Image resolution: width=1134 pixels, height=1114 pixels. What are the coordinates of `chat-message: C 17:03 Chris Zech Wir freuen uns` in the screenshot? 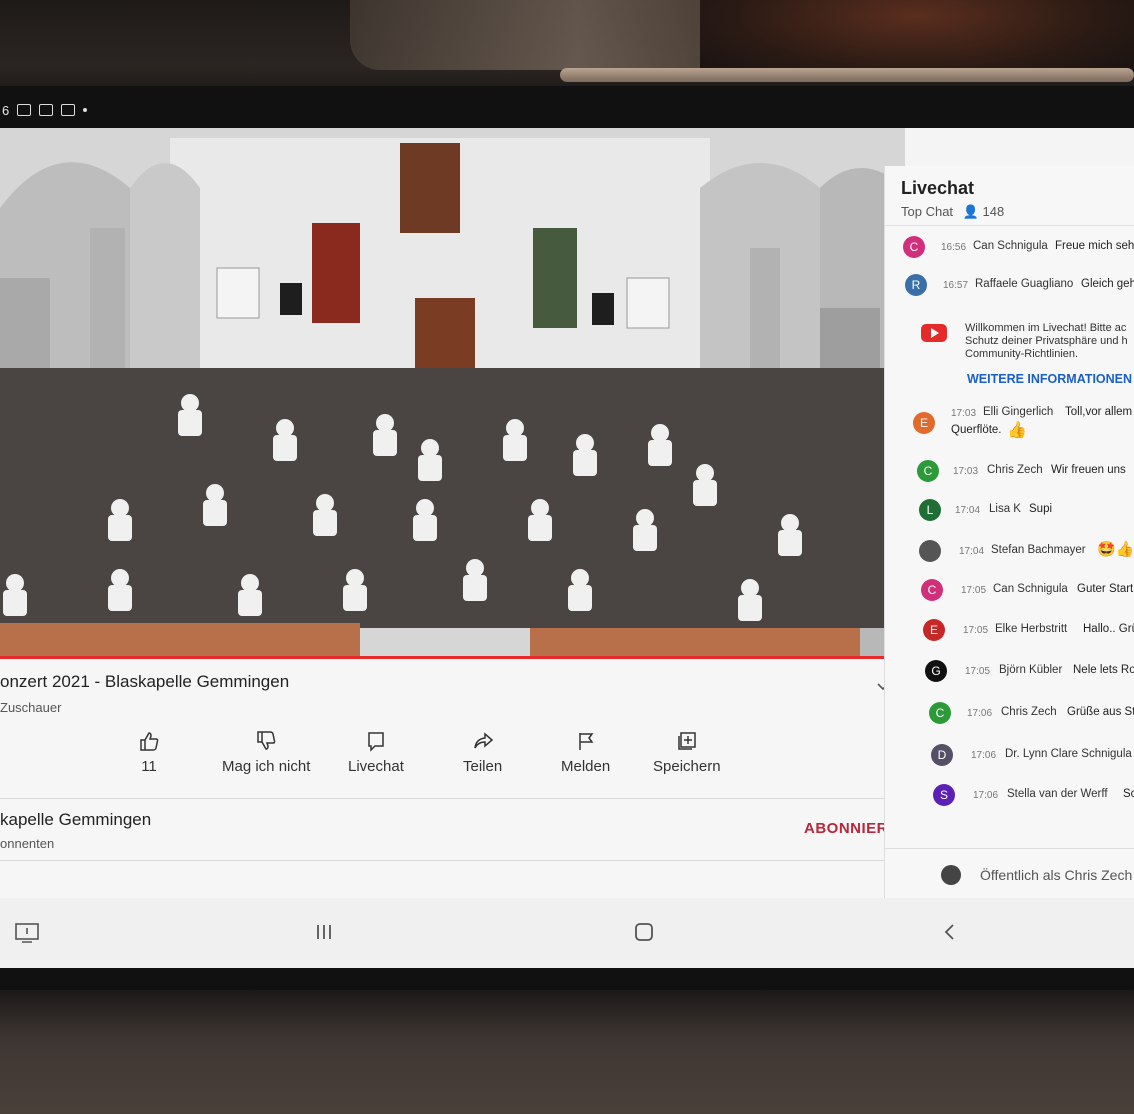 It's located at (1009, 472).